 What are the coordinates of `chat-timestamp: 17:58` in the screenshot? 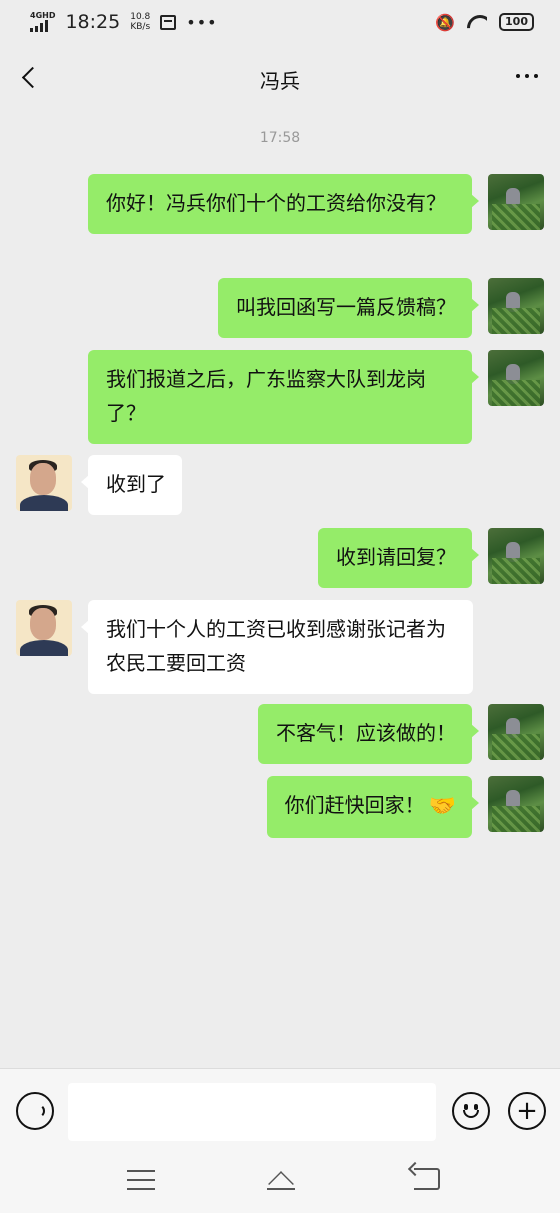 It's located at (280, 138).